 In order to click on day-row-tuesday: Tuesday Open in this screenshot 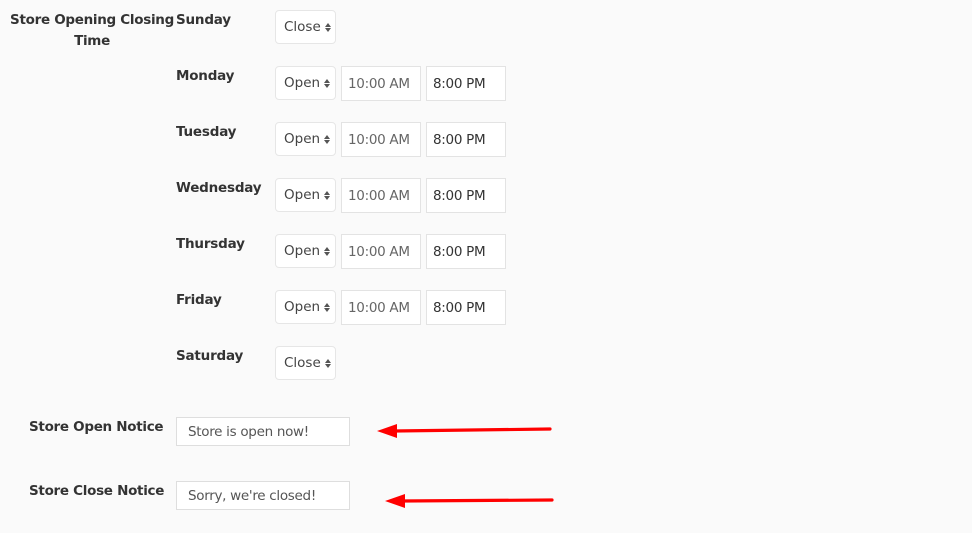, I will do `click(346, 140)`.